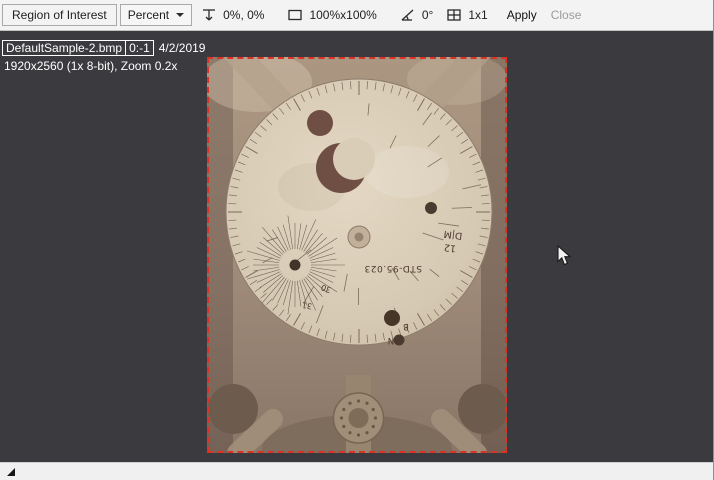 The height and width of the screenshot is (480, 714). Describe the element at coordinates (244, 15) in the screenshot. I see `roi-position-value: 0%, 0%` at that location.